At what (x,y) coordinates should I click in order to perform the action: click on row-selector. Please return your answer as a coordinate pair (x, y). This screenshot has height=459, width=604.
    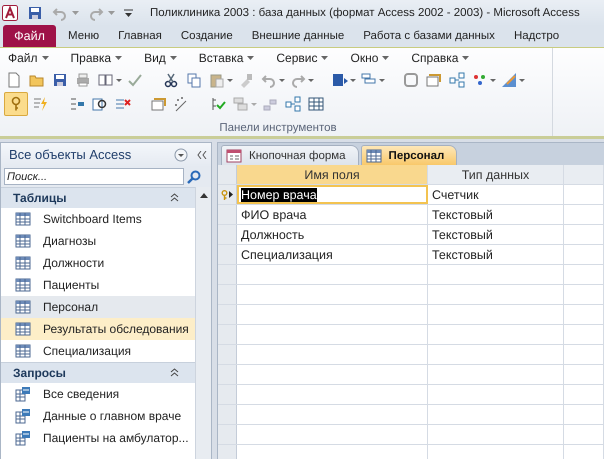
    Looking at the image, I should click on (227, 194).